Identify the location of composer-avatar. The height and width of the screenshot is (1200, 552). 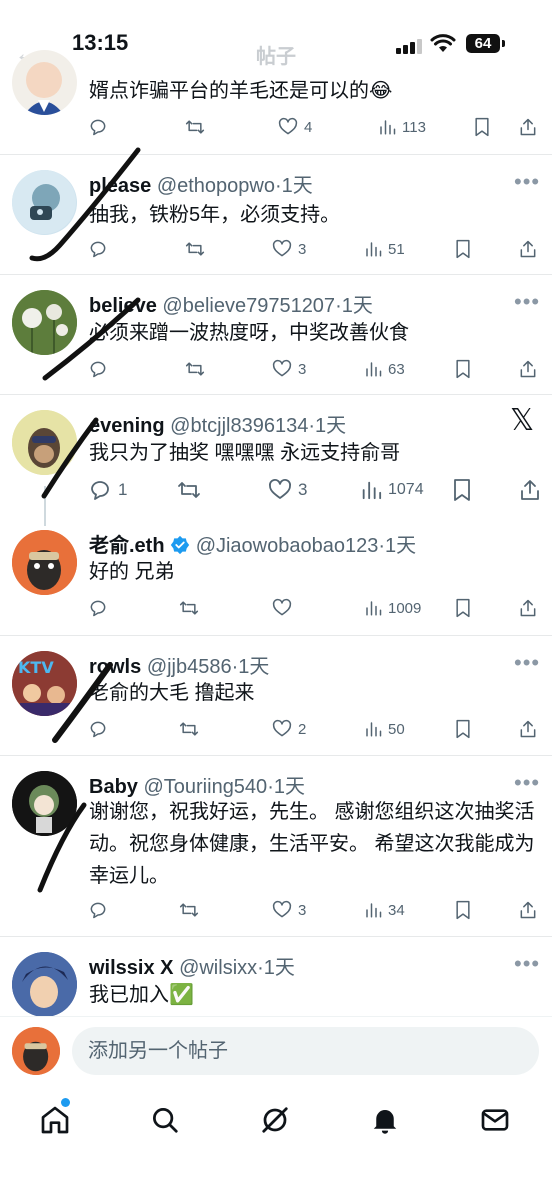
(36, 1051).